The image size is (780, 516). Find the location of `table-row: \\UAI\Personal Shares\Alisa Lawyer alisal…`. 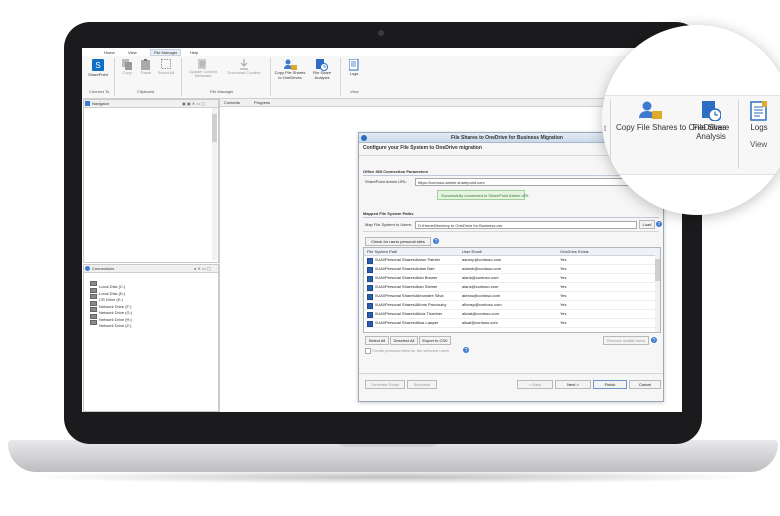

table-row: \\UAI\Personal Shares\Alisa Lawyer alisal… is located at coordinates (510, 323).